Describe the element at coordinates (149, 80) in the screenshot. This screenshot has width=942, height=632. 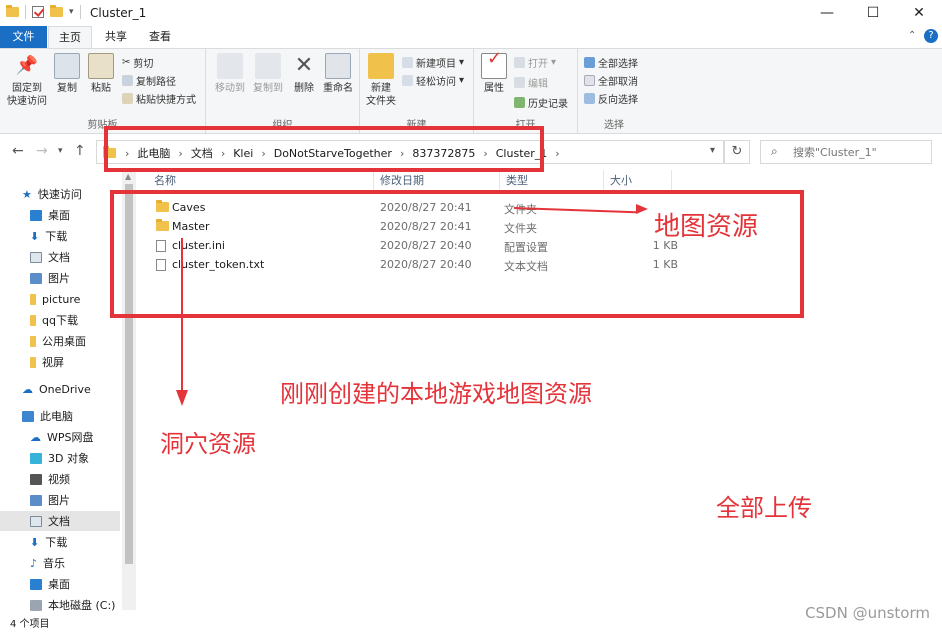
I see `copy-path-button: 复制路径` at that location.